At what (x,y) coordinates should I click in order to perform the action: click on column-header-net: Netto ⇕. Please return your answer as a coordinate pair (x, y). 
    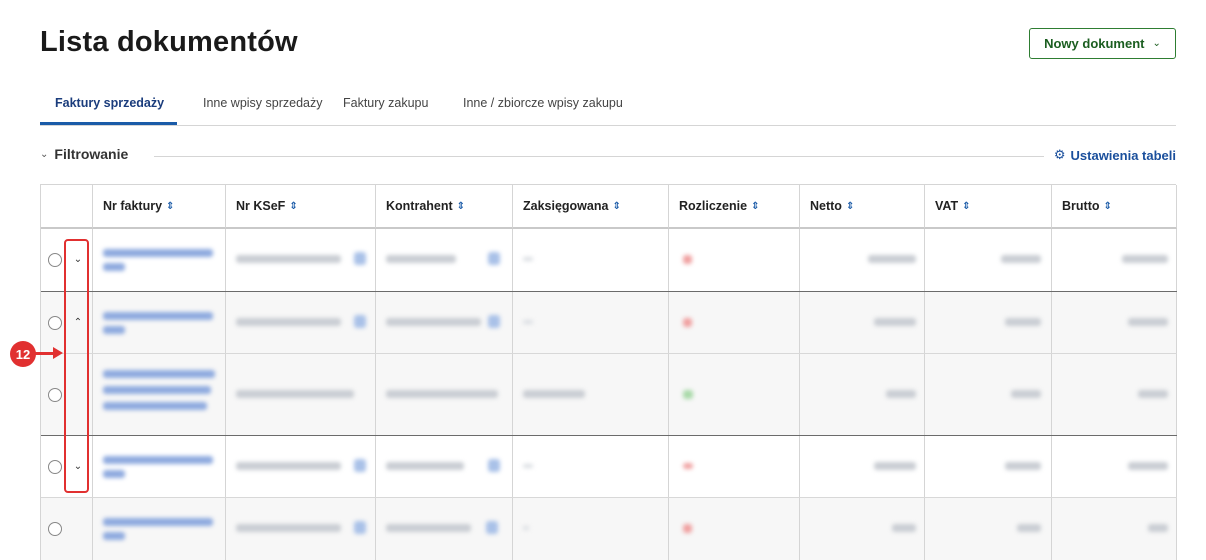
    Looking at the image, I should click on (862, 207).